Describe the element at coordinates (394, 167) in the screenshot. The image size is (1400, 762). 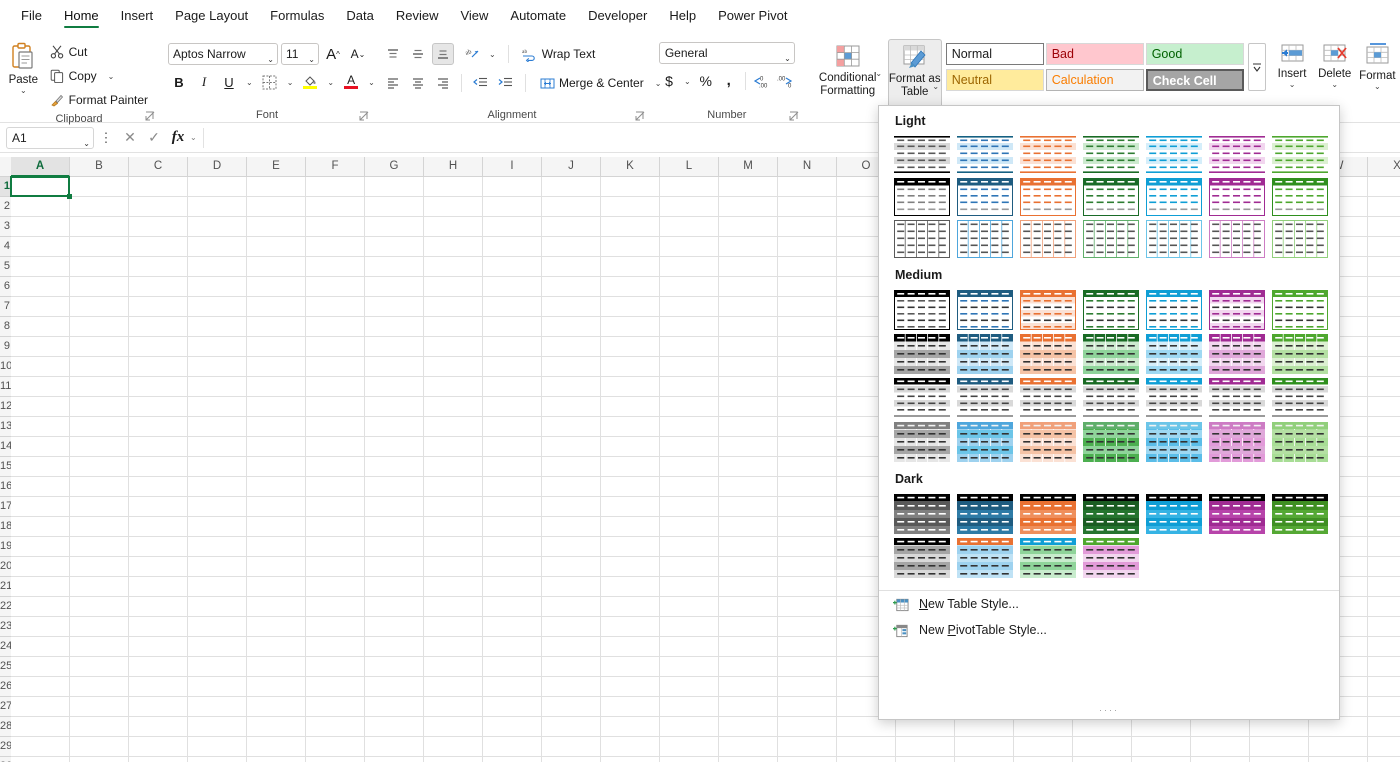
I see `column-header-G: G` at that location.